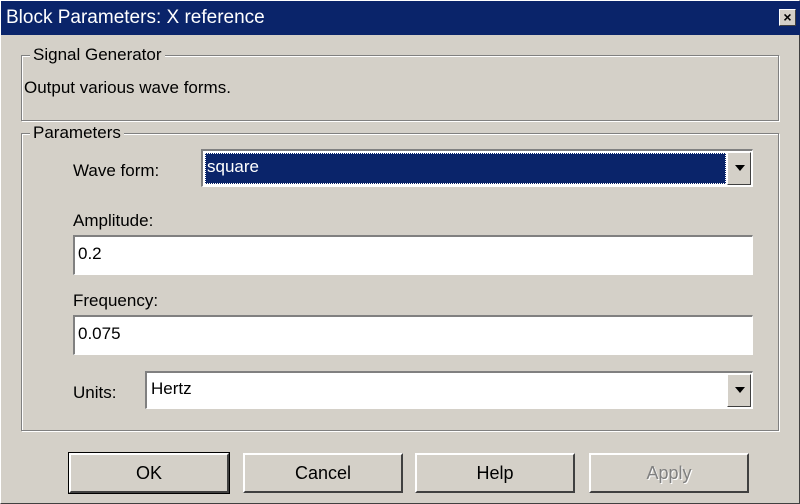  I want to click on units-value: Hertz, so click(171, 388).